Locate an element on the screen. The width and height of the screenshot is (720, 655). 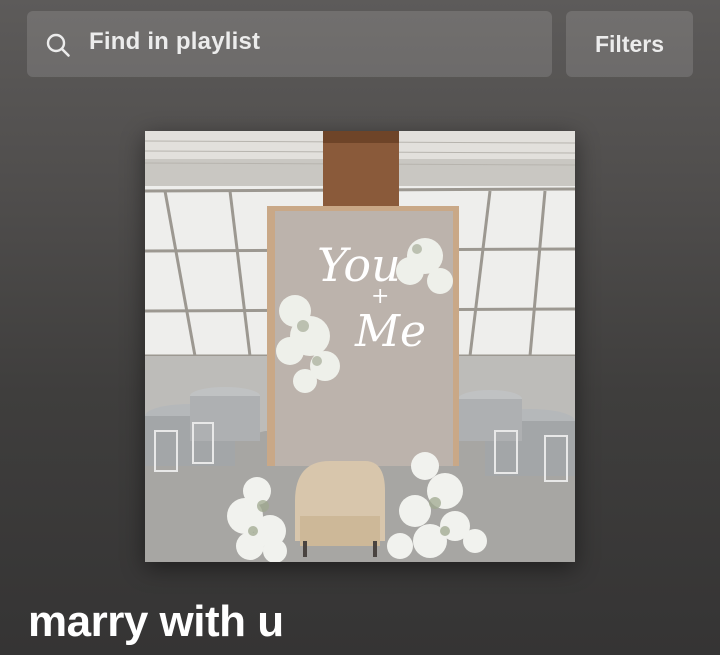
cover-sign-line-3: Me is located at coordinates (390, 331).